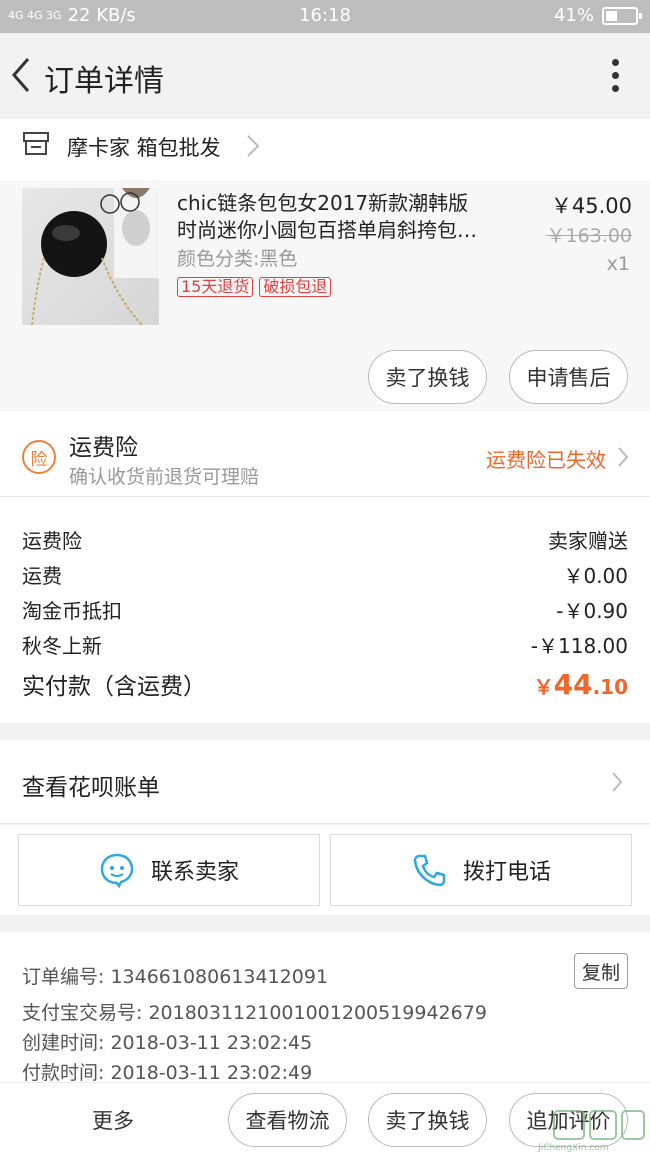  I want to click on total-integer: 44, so click(573, 684).